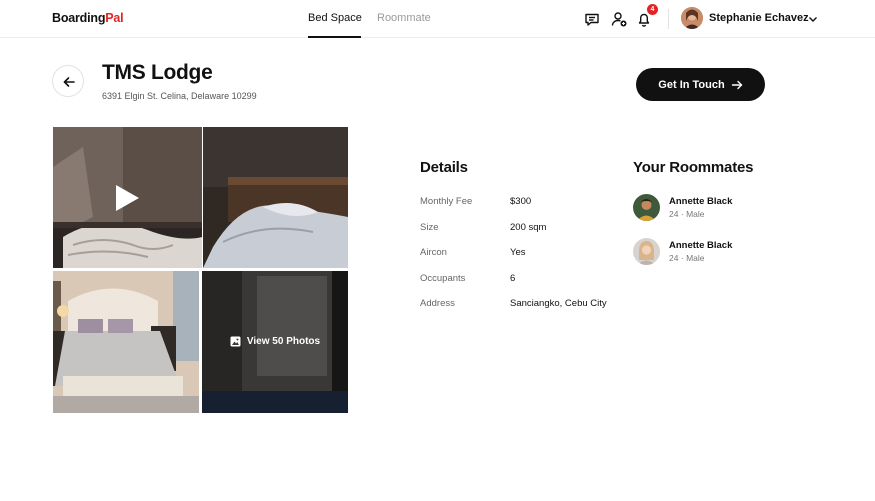 The image size is (875, 501). I want to click on get-in-touch-button: Get In Touch, so click(700, 84).